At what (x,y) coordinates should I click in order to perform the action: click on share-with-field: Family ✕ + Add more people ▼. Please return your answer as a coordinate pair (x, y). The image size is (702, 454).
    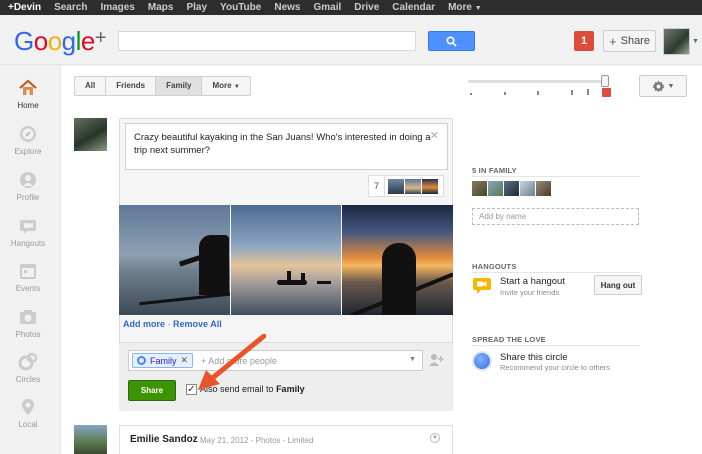
    Looking at the image, I should click on (275, 360).